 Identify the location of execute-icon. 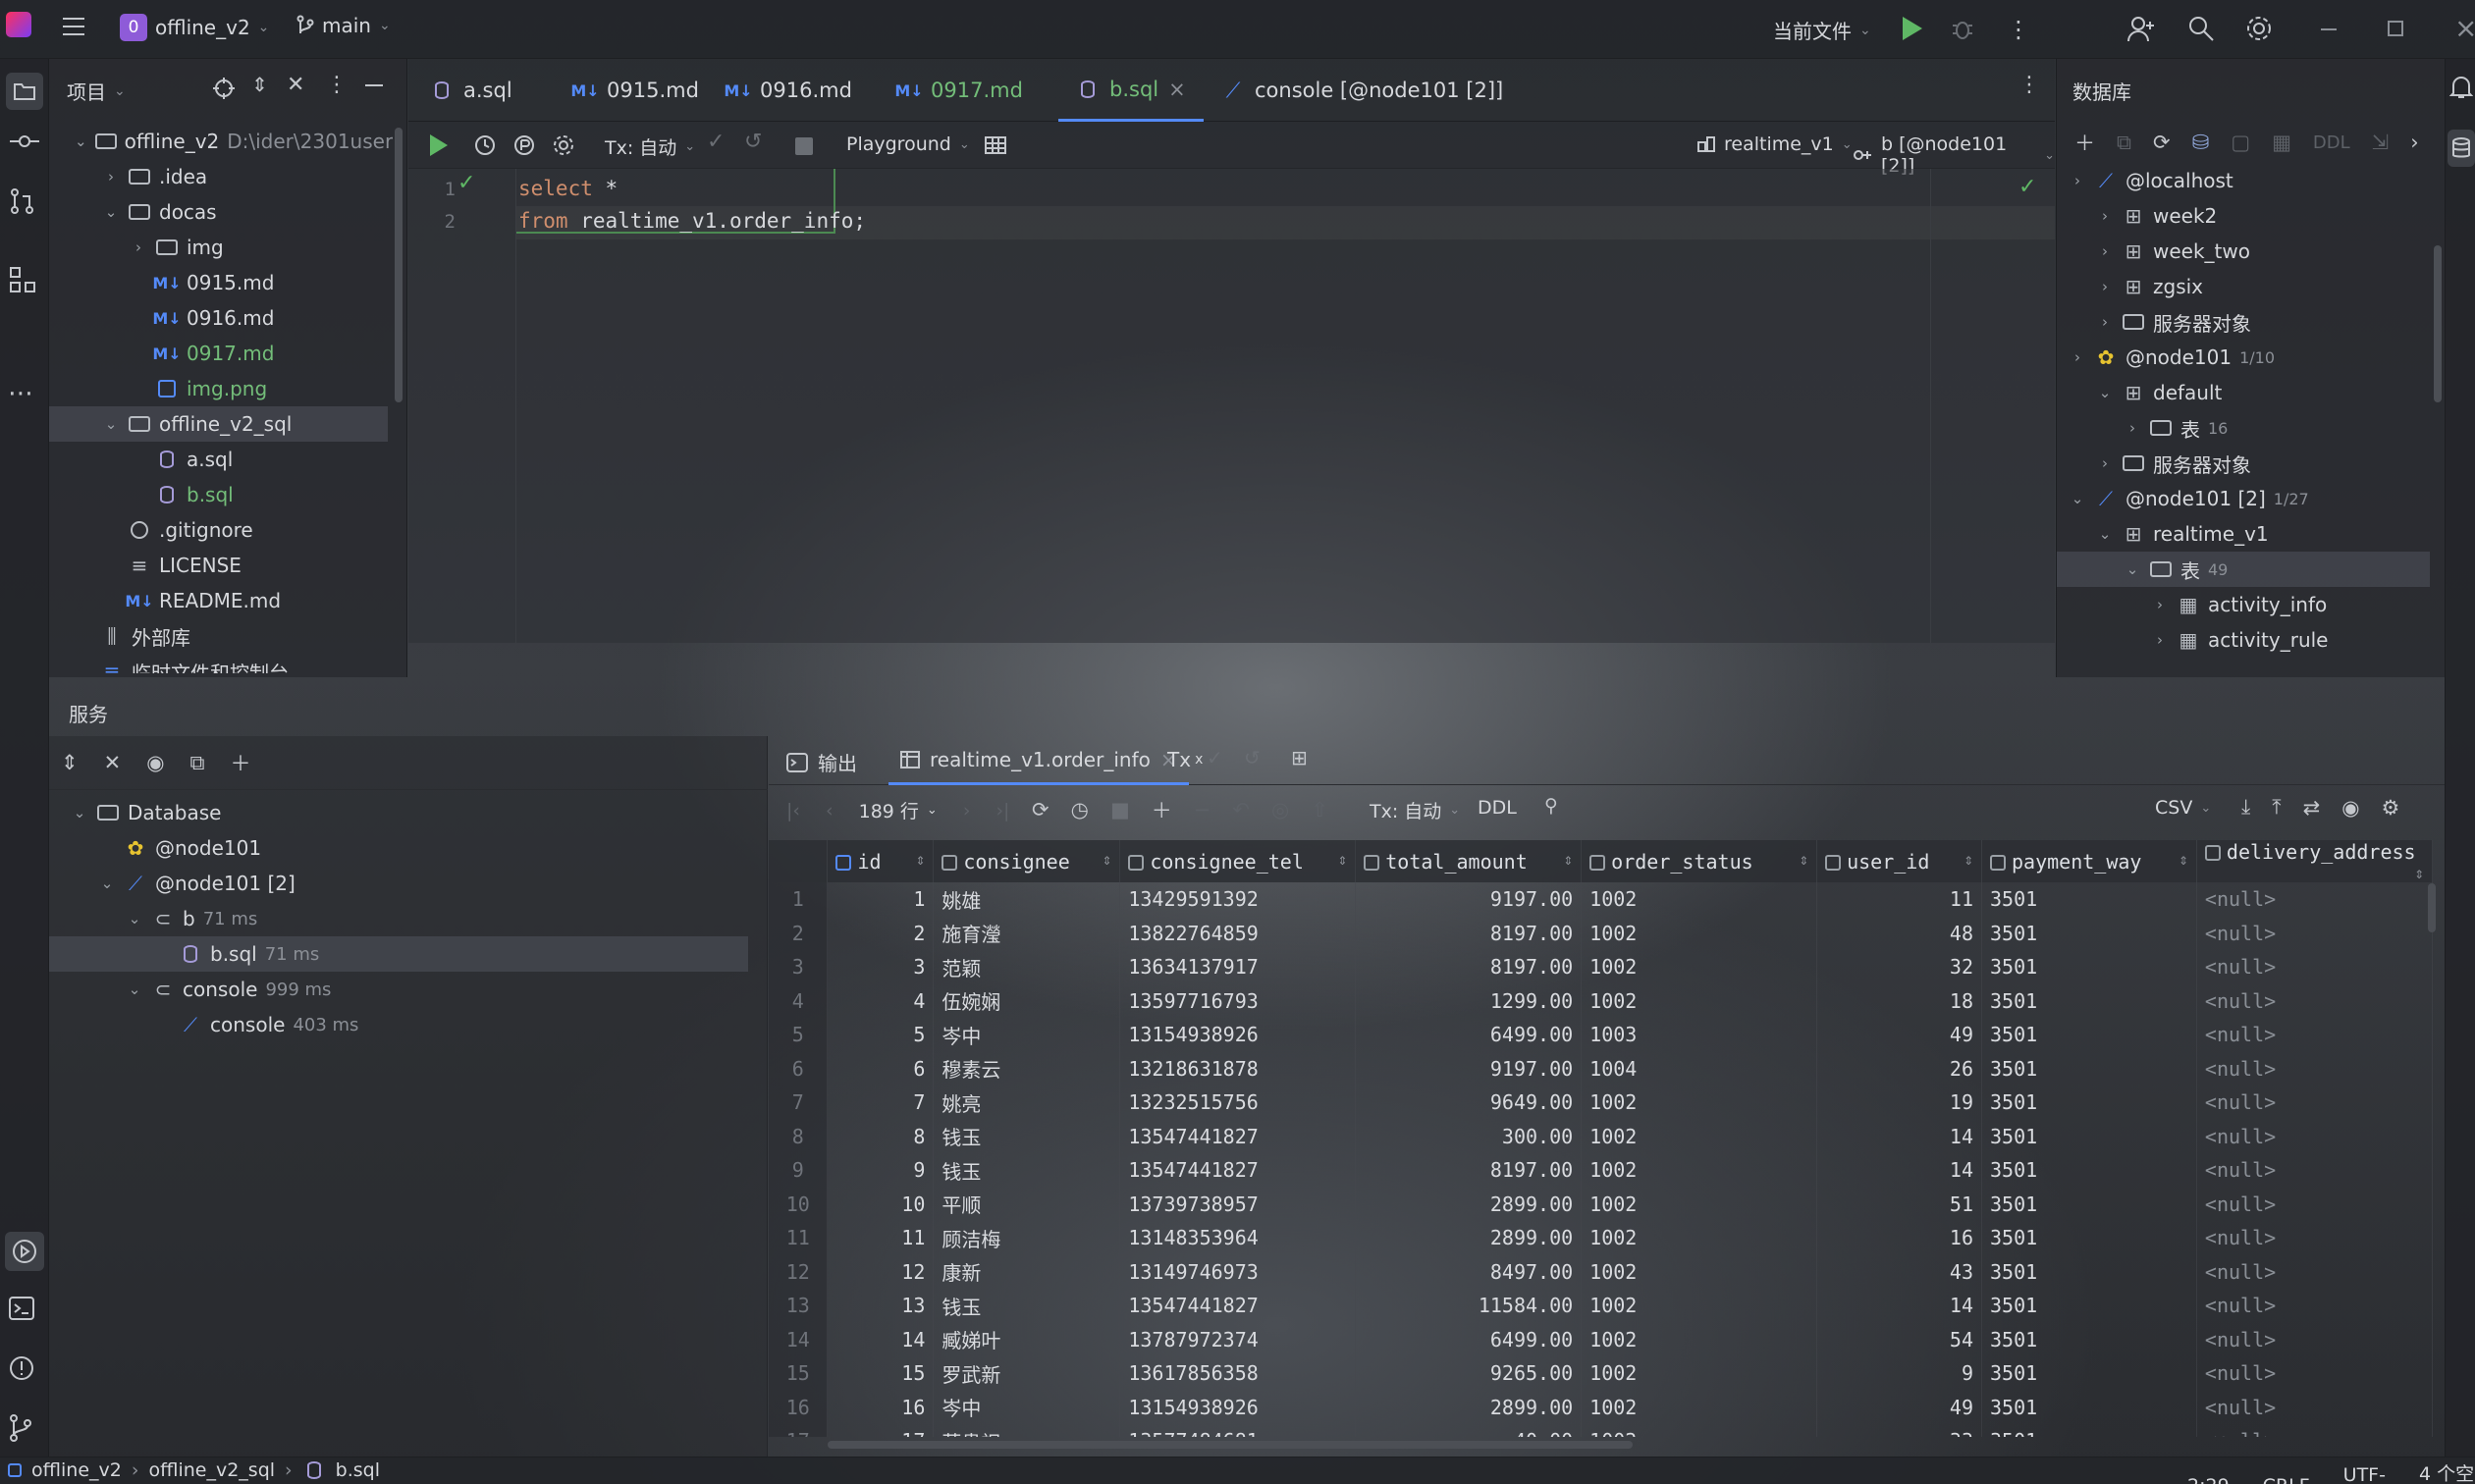
(439, 145).